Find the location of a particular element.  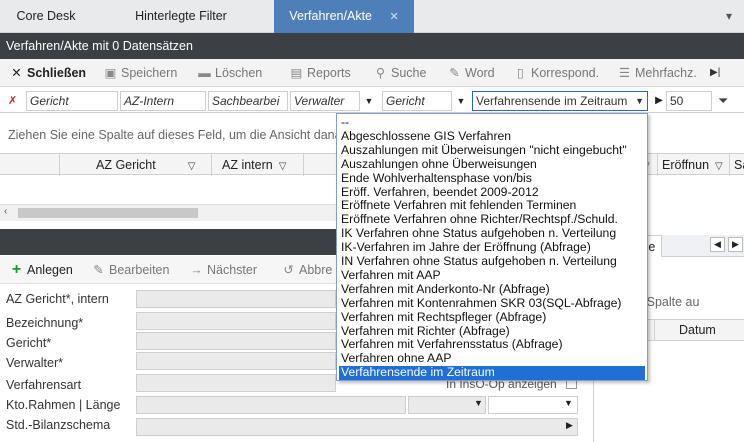

dropdown-option: Eröff. Verfahren, beendet 2009-2012 is located at coordinates (492, 192).